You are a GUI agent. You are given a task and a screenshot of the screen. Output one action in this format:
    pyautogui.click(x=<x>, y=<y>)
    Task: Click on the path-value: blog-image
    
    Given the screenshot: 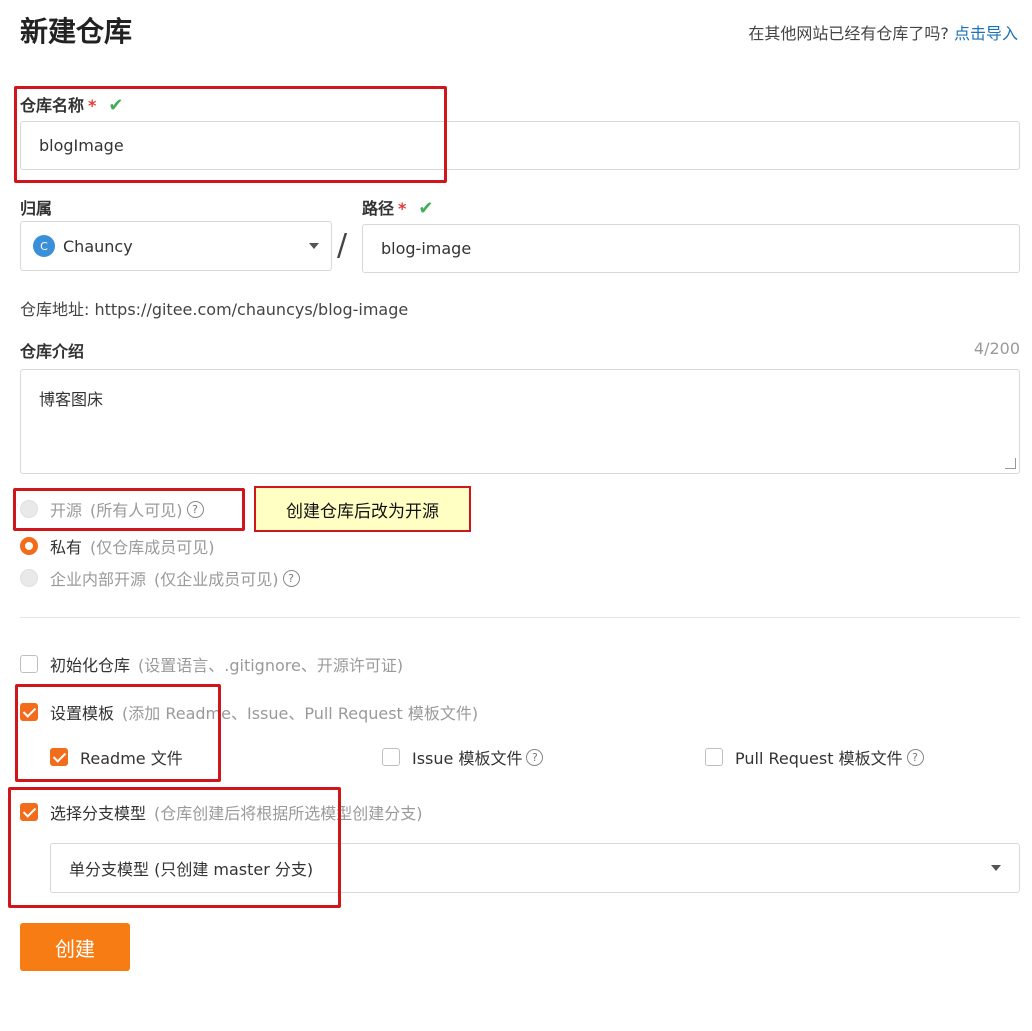 What is the action you would take?
    pyautogui.click(x=426, y=248)
    